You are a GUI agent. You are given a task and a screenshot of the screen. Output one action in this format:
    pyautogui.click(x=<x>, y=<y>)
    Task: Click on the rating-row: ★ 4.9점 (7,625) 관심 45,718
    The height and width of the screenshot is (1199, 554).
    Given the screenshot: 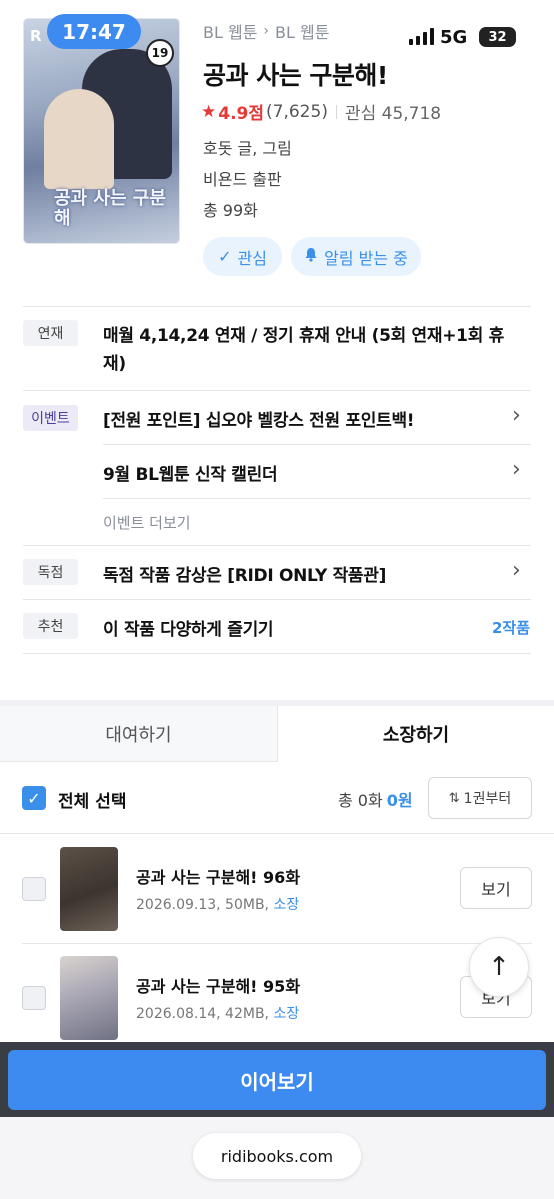 What is the action you would take?
    pyautogui.click(x=321, y=112)
    